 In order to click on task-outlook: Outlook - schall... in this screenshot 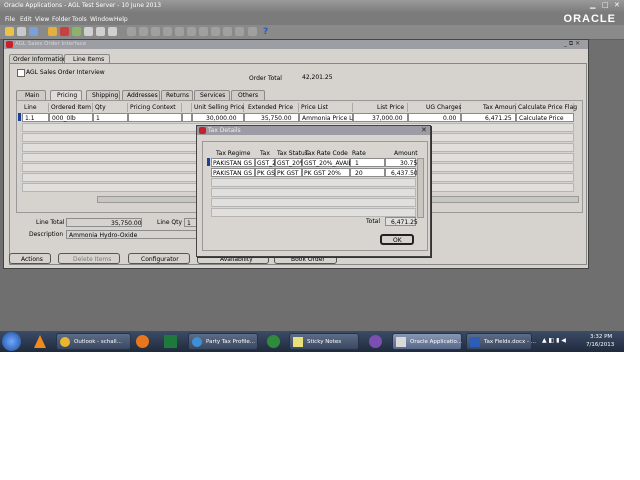, I will do `click(93, 341)`.